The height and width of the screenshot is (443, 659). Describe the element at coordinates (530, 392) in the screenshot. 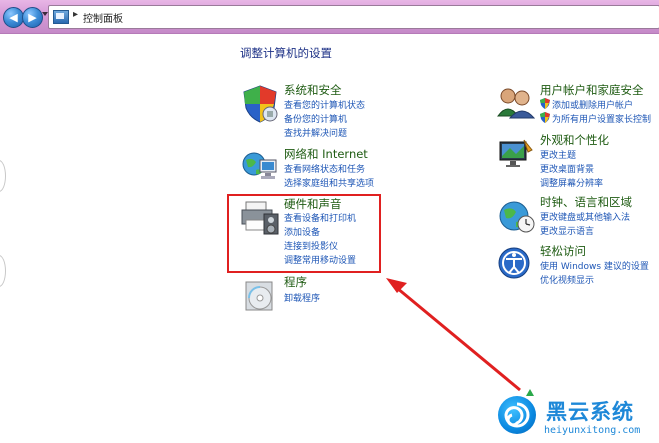

I see `watermark-accent-icon` at that location.